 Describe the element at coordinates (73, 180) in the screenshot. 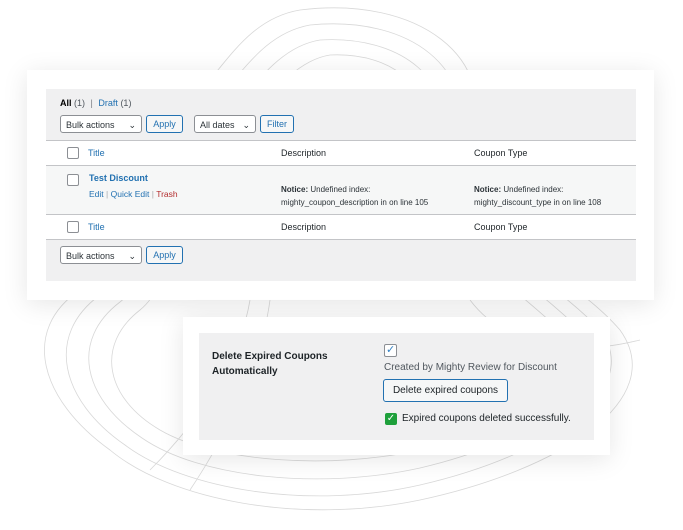

I see `row-checkbox` at that location.